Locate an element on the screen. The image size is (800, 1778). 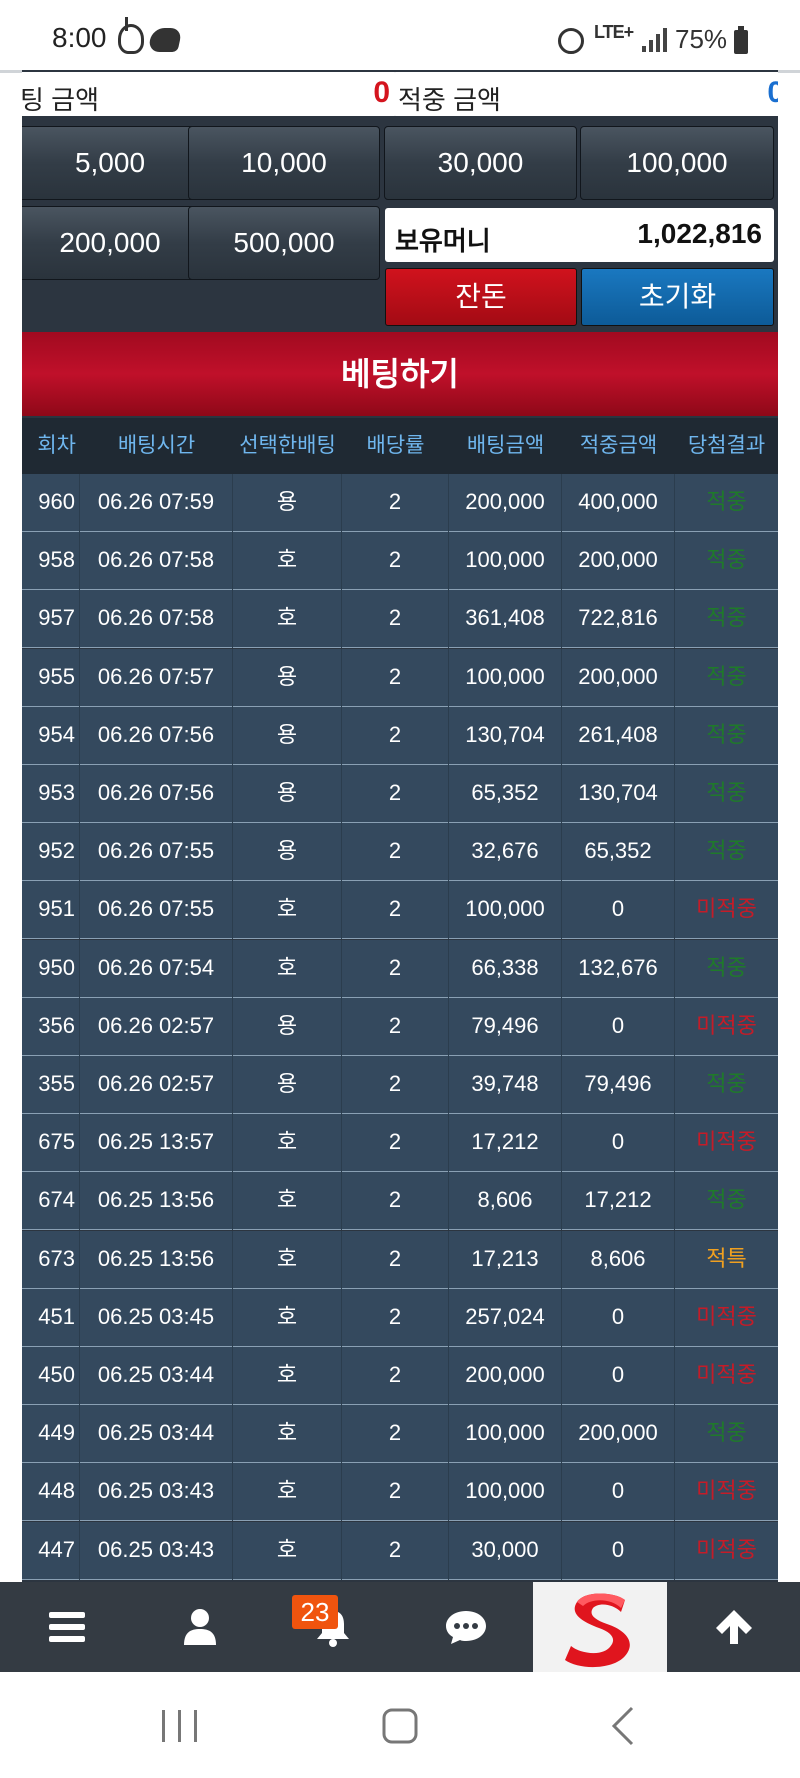
home-button is located at coordinates (400, 1726).